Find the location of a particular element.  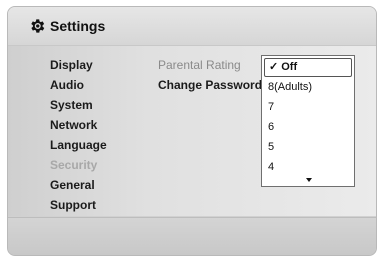

sidebar-item-audio: Audio is located at coordinates (78, 85).